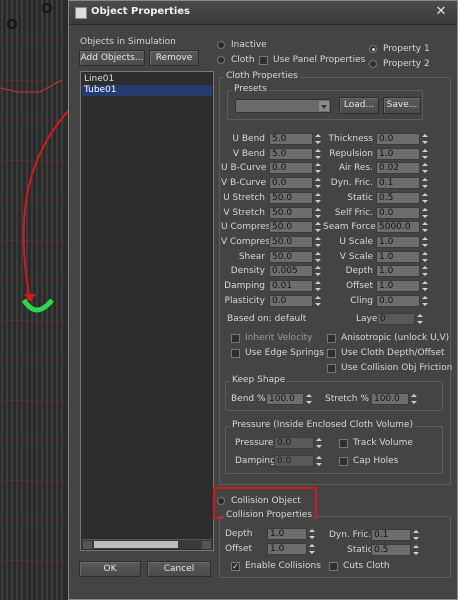 The image size is (458, 600). What do you see at coordinates (318, 443) in the screenshot?
I see `pressure-spinner` at bounding box center [318, 443].